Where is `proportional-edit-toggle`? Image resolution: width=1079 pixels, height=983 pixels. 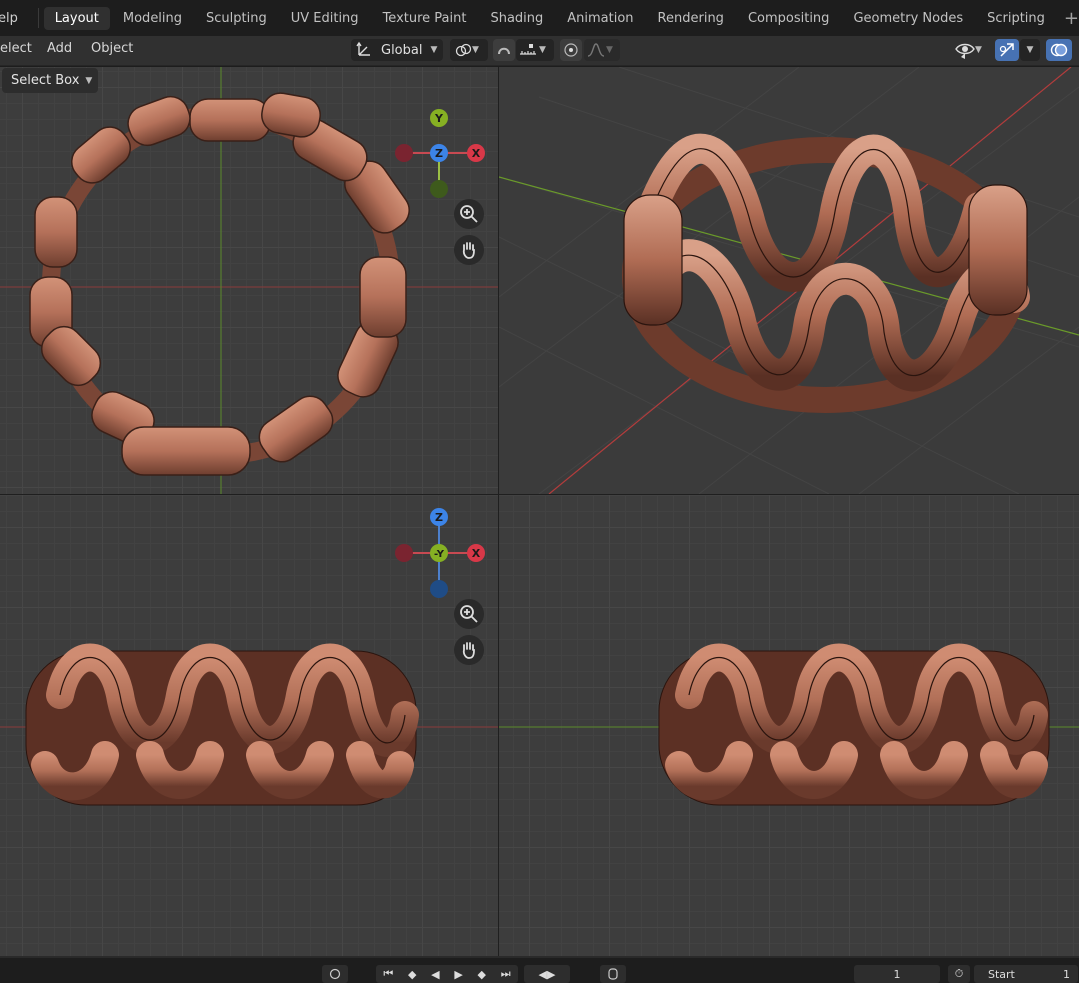 proportional-edit-toggle is located at coordinates (571, 50).